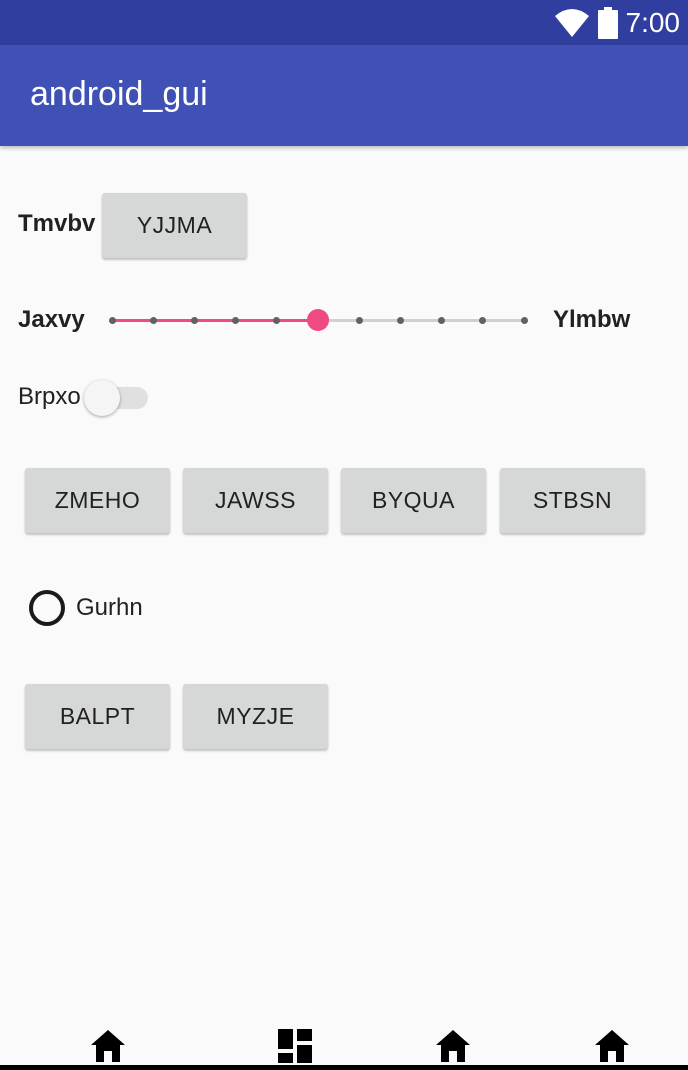 The height and width of the screenshot is (1070, 688). I want to click on slider-thumb, so click(318, 320).